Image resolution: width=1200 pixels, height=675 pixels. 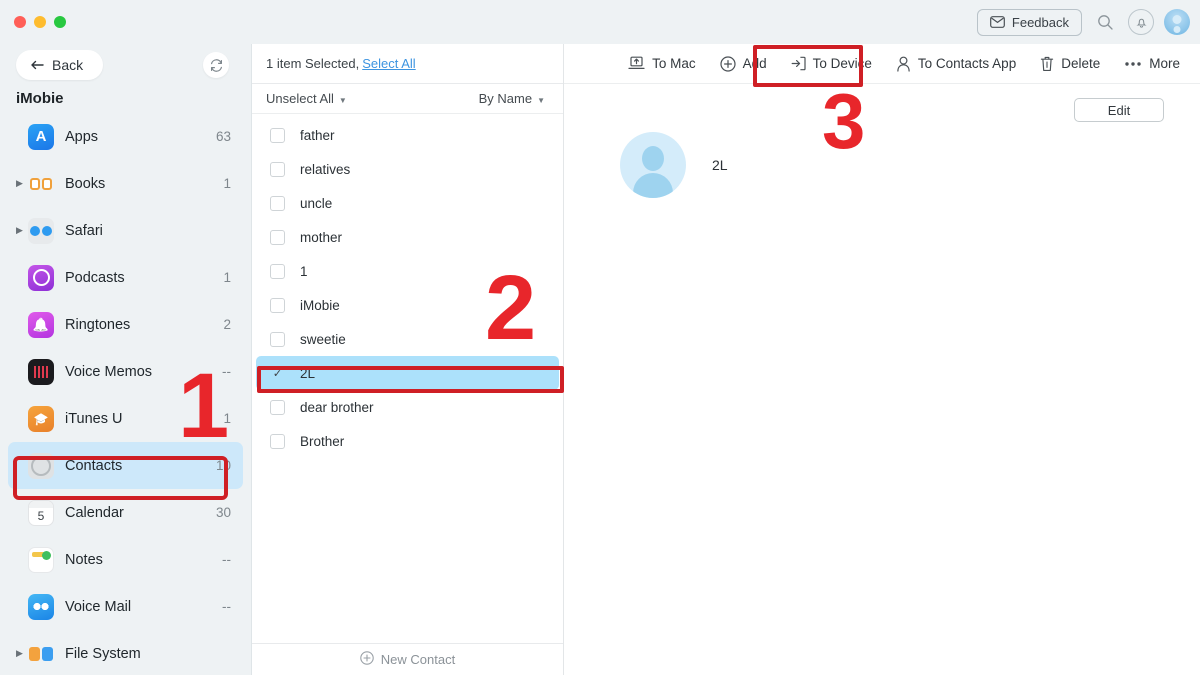 I want to click on sidebar-item-label: Contacts, so click(x=94, y=465).